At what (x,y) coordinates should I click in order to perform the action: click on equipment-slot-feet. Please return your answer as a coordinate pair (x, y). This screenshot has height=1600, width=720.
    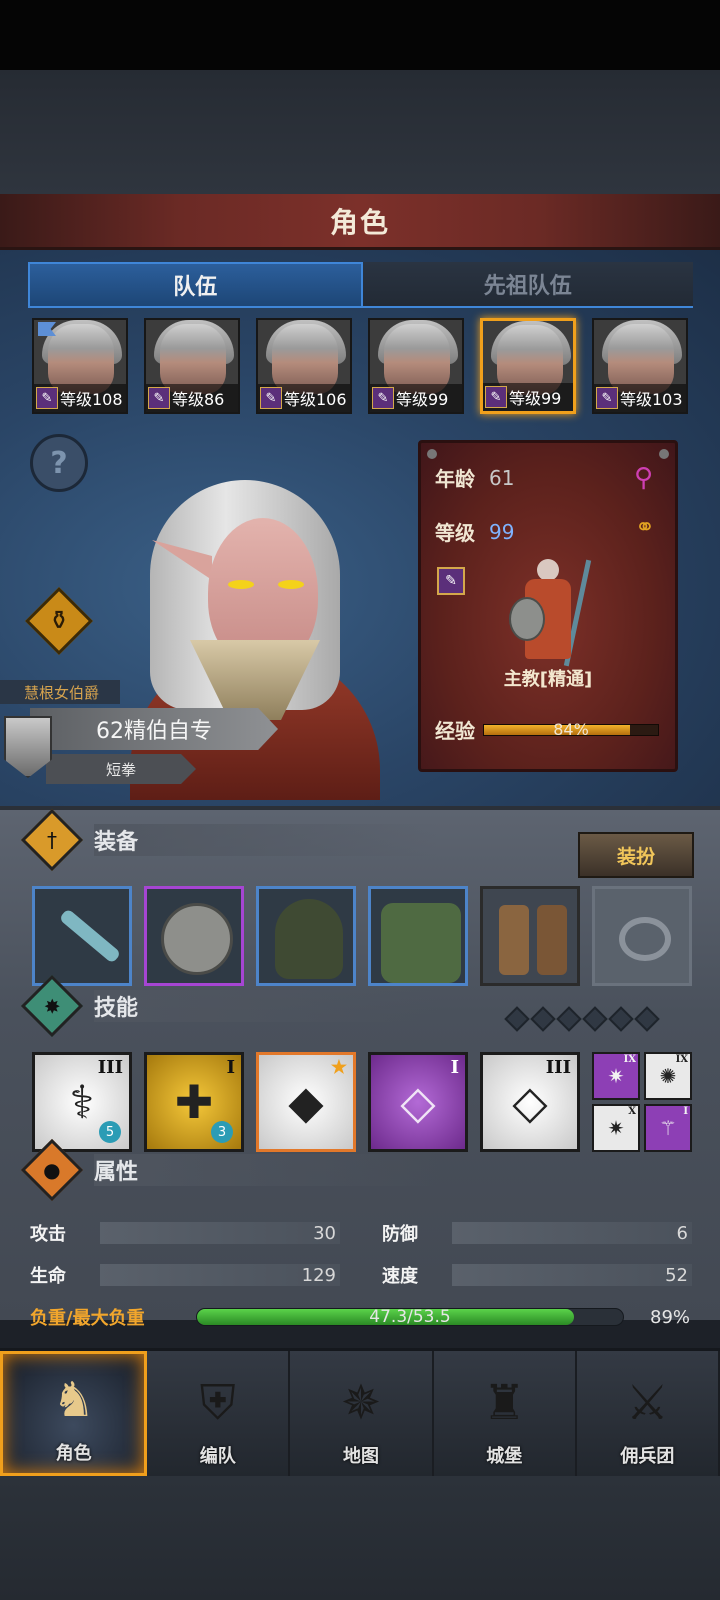
    Looking at the image, I should click on (530, 936).